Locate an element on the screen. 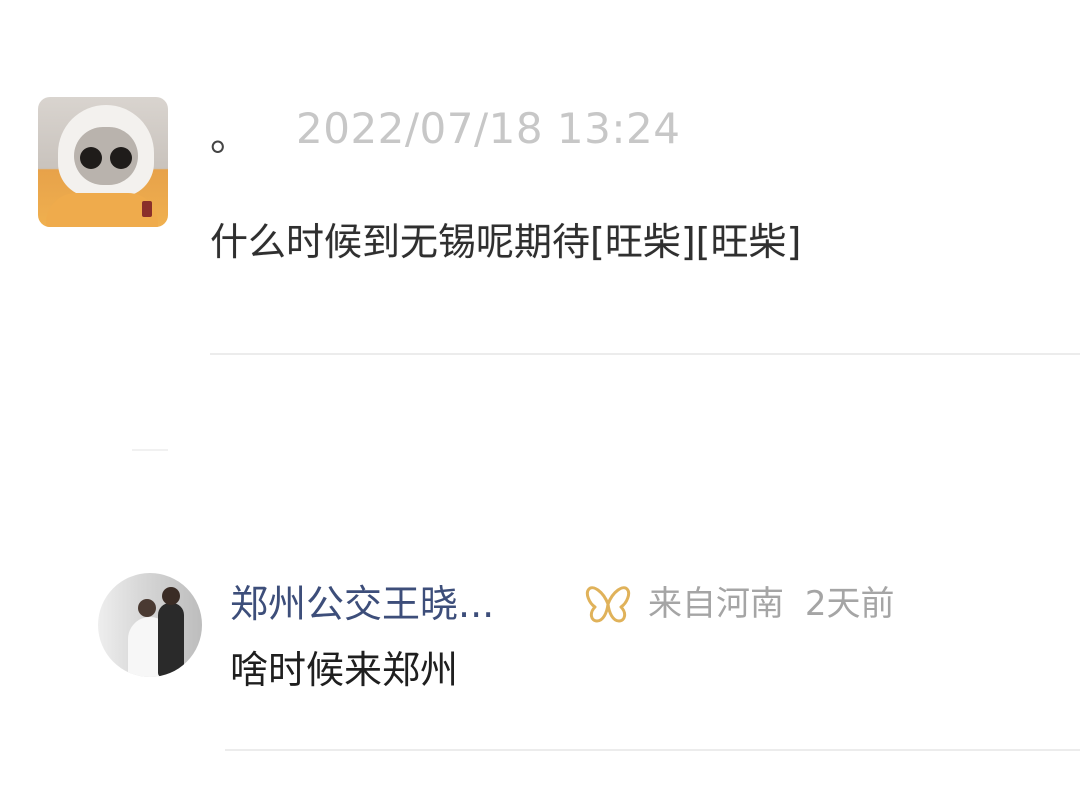  comment-time-ago: 2天前 is located at coordinates (849, 604).